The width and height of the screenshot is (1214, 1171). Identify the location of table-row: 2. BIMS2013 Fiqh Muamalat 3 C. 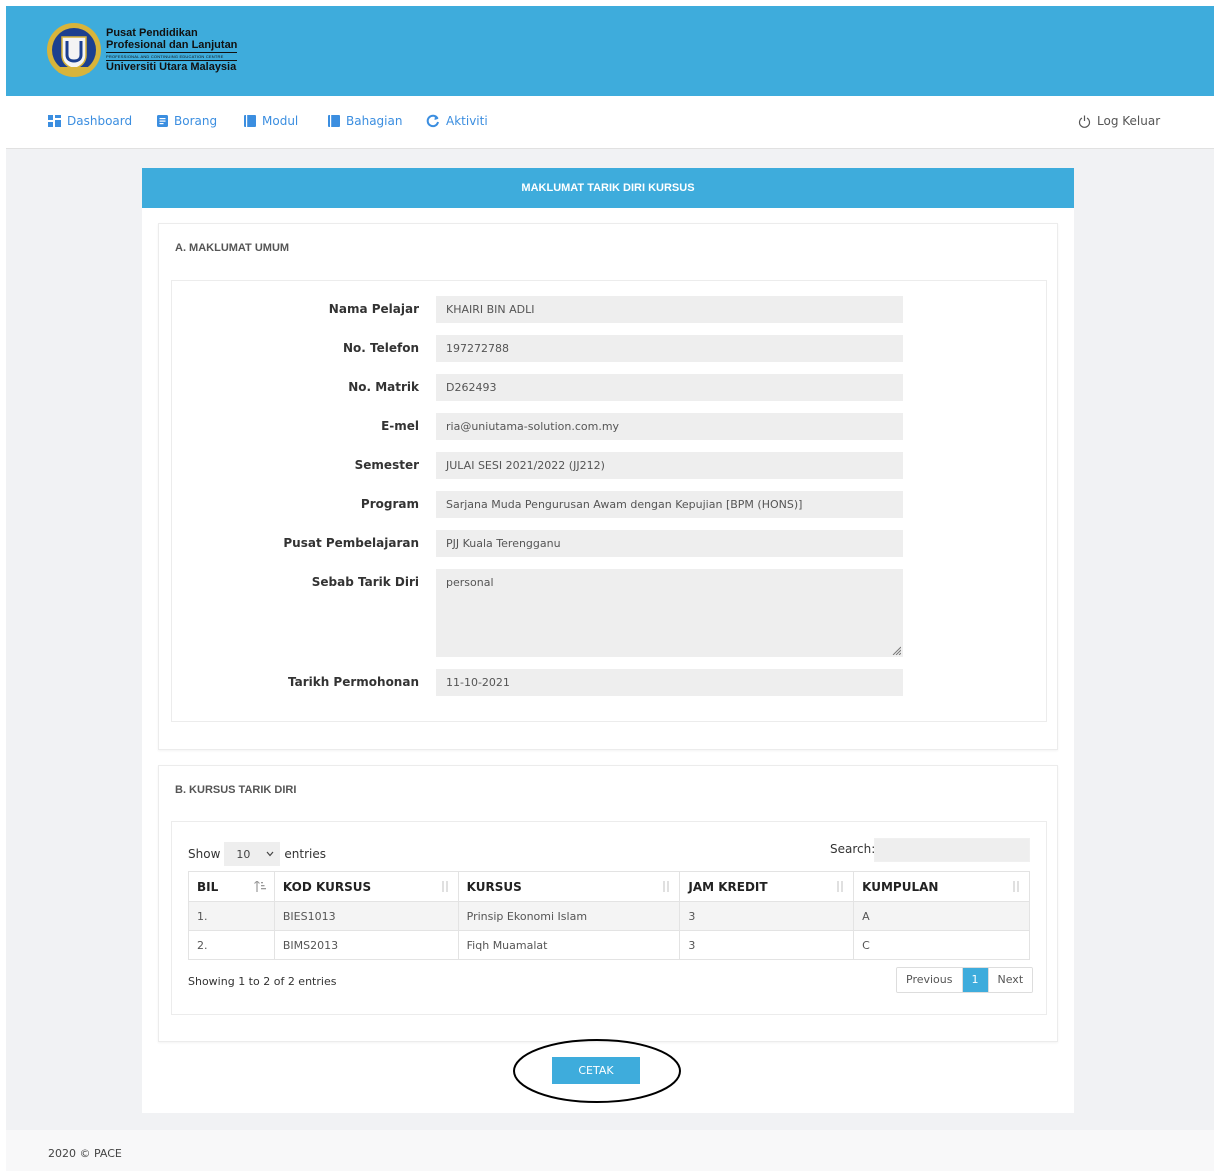
(609, 945).